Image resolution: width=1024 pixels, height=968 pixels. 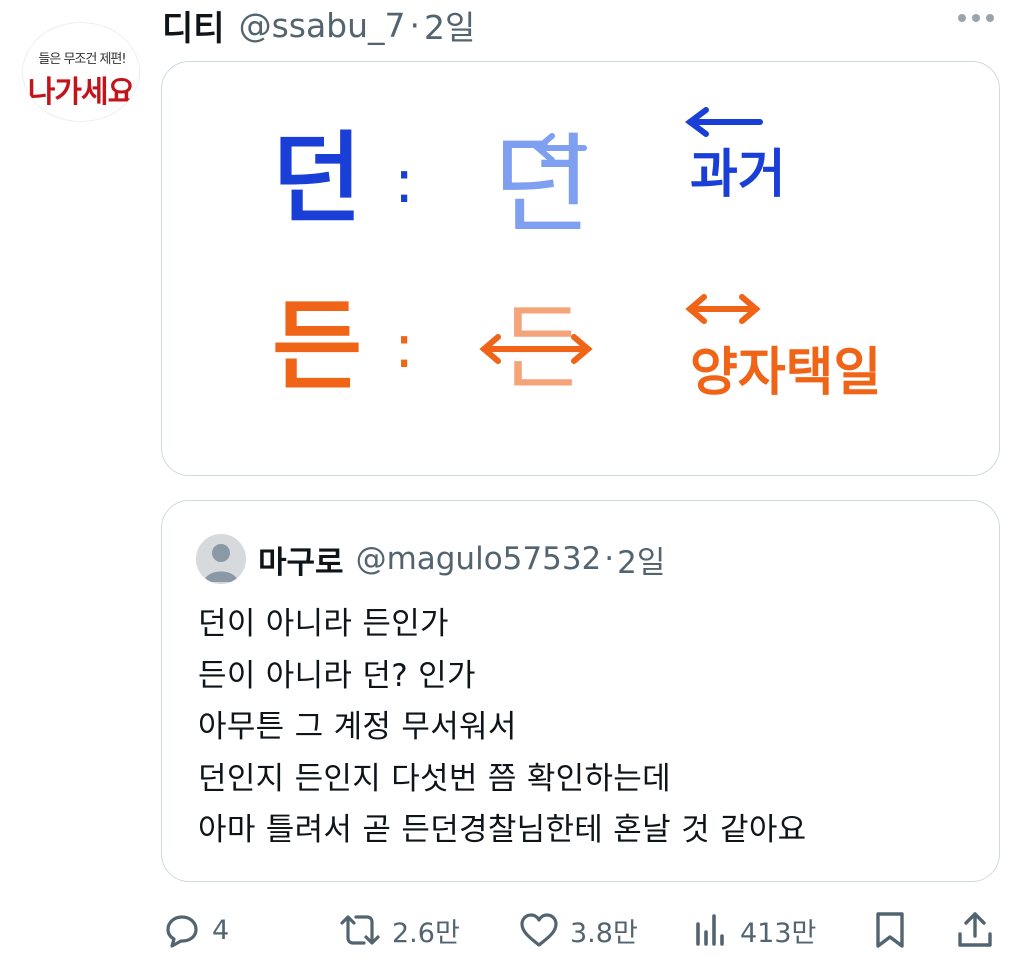 I want to click on like-button: 3.8만, so click(x=578, y=930).